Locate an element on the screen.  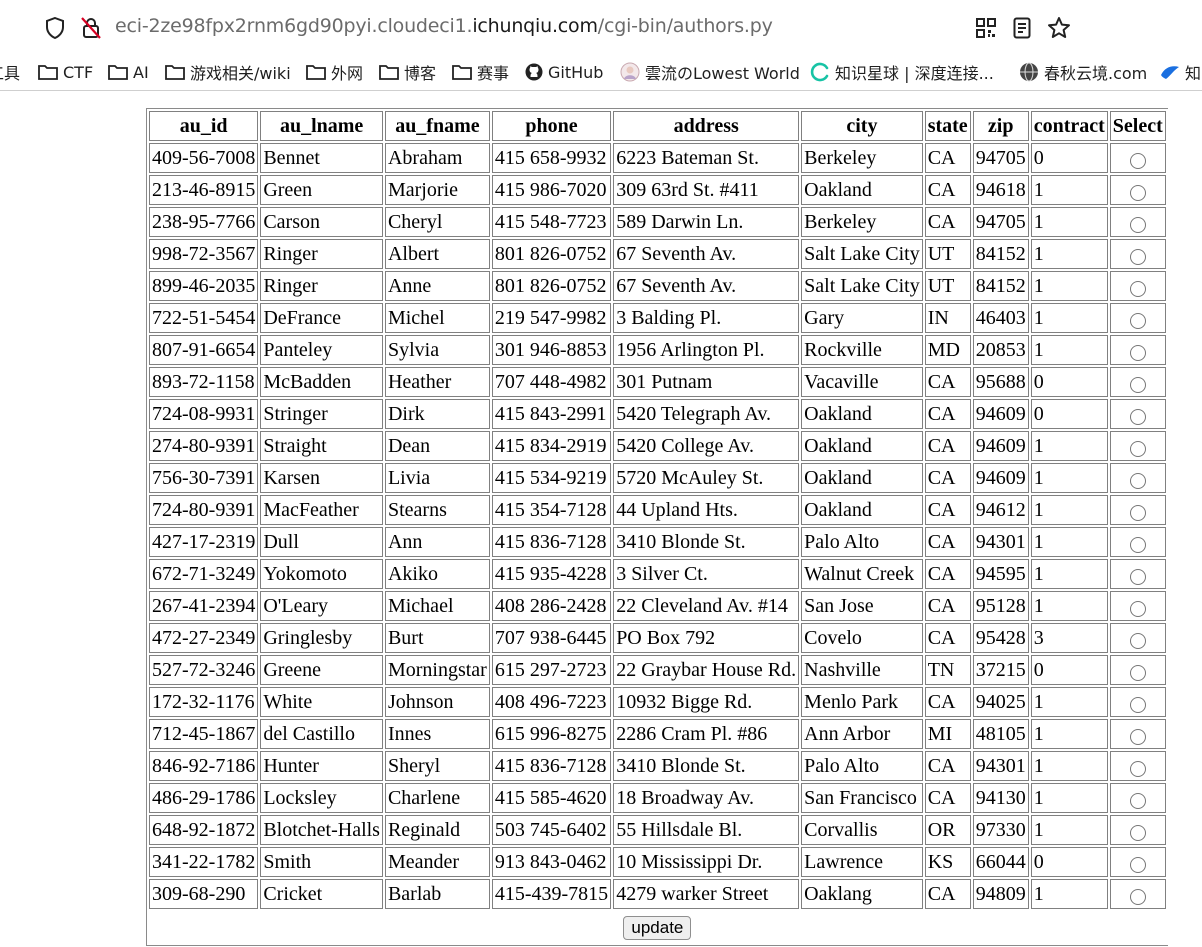
cell-address: 6223 Bateman St. is located at coordinates (706, 158).